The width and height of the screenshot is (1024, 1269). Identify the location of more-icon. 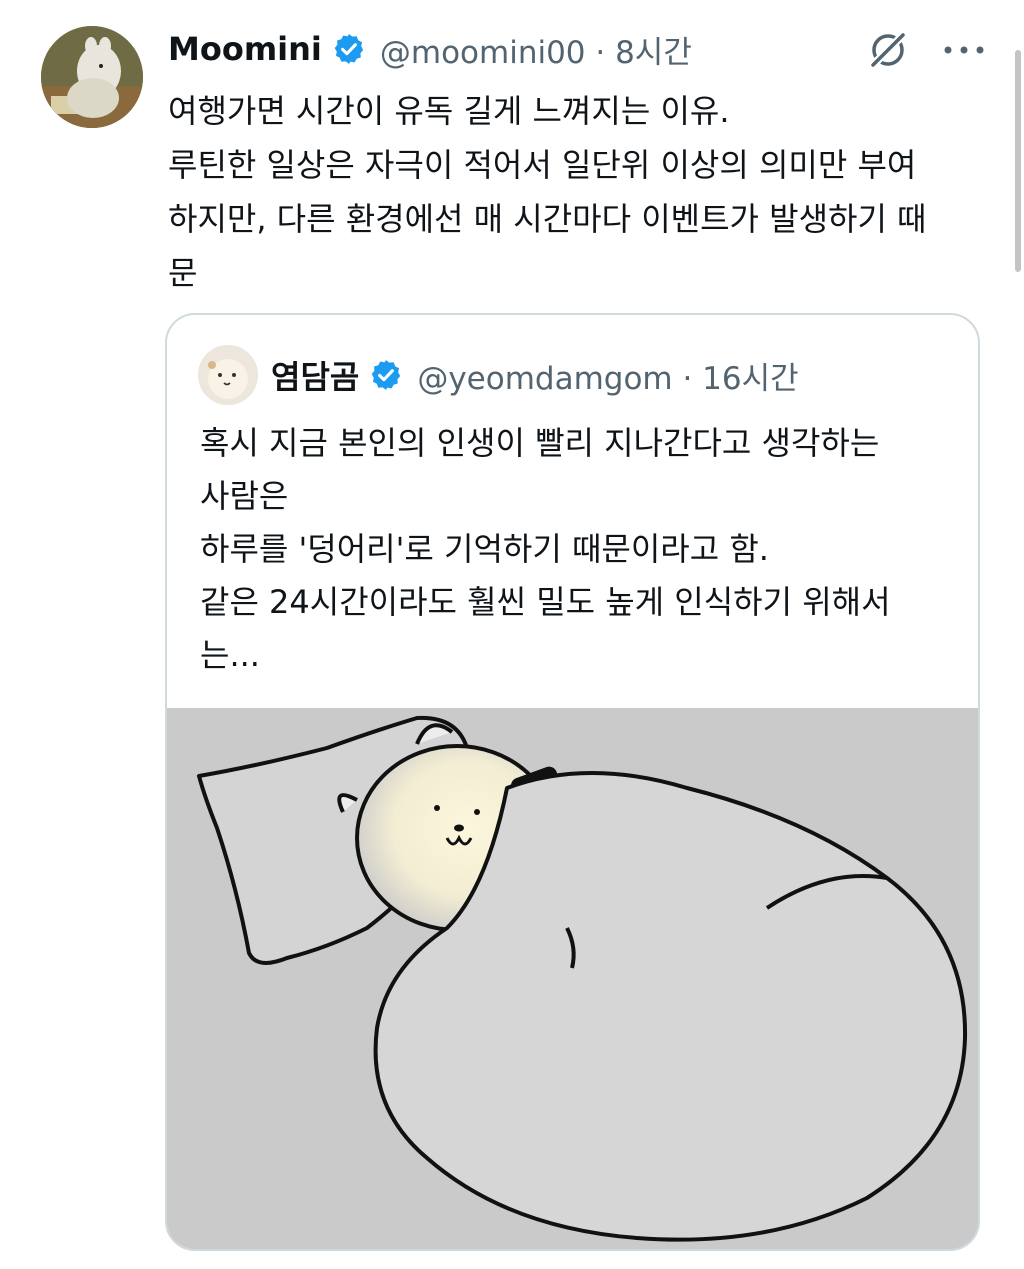
(964, 50).